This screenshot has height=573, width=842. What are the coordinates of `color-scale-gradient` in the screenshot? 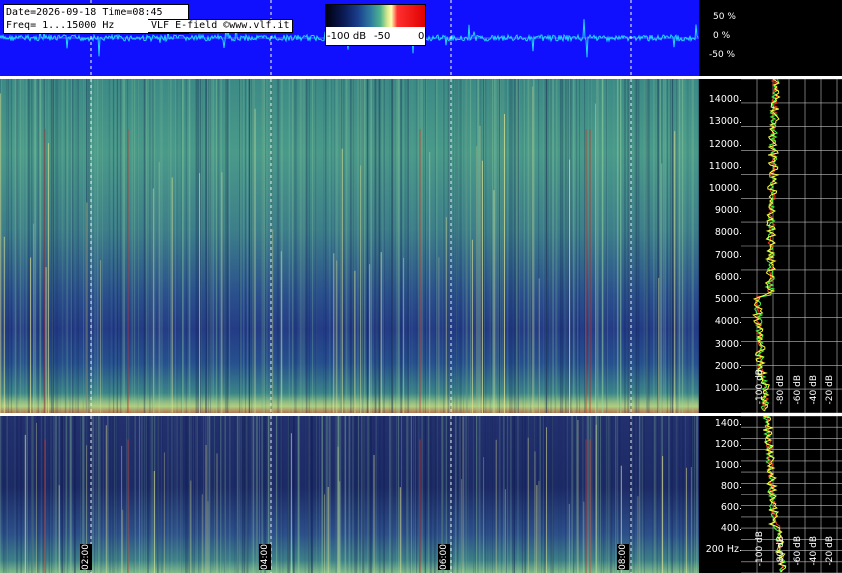 It's located at (375, 16).